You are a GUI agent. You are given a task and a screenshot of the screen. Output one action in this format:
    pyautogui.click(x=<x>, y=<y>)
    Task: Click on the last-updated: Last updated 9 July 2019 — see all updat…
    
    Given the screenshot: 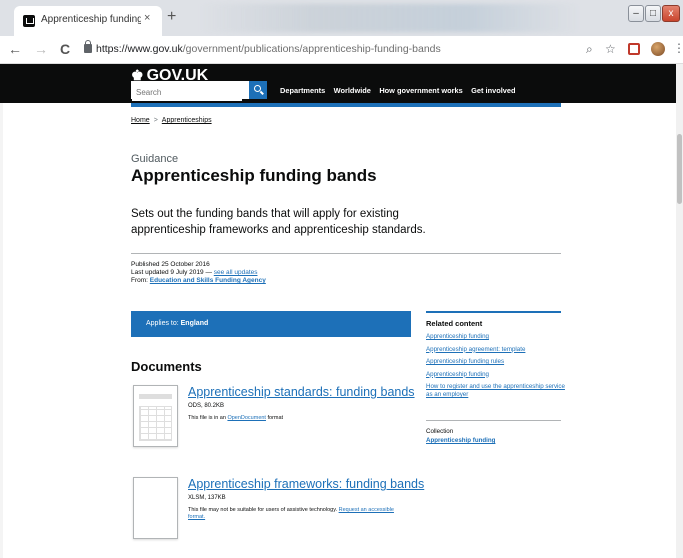 What is the action you would take?
    pyautogui.click(x=194, y=272)
    